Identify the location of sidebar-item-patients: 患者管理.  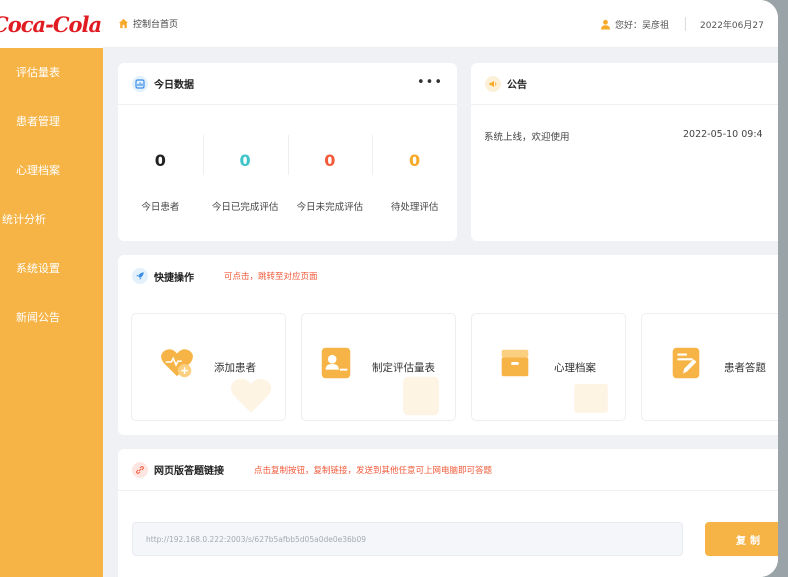
(51, 121).